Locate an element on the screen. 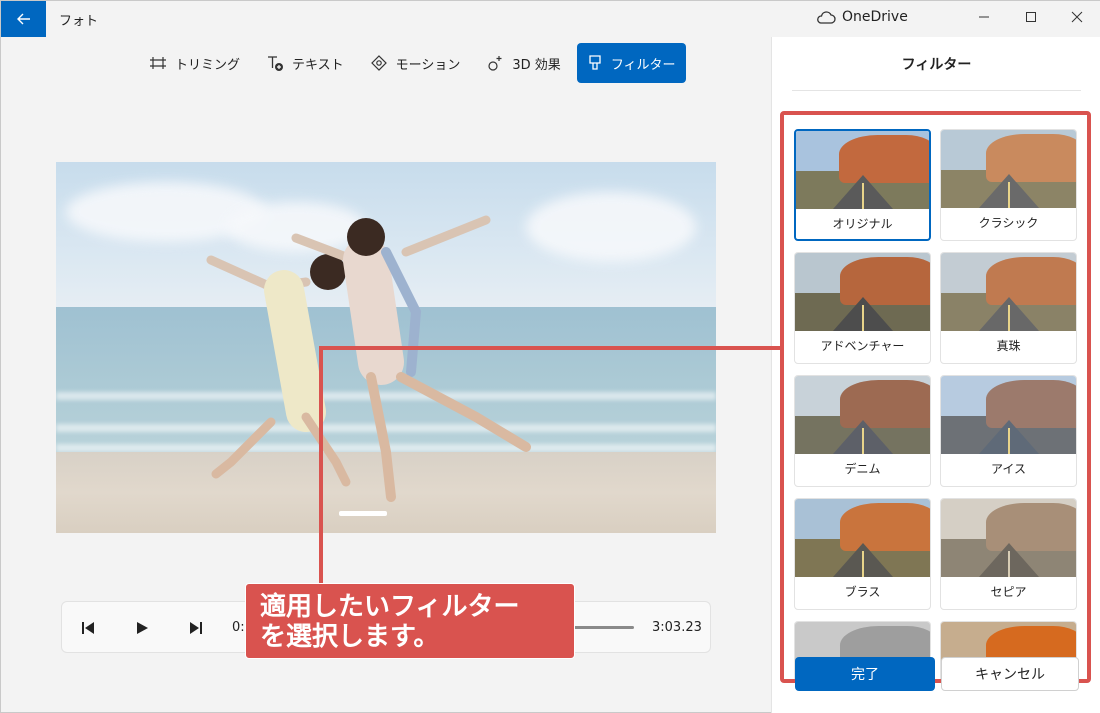 This screenshot has width=1100, height=713. play-button is located at coordinates (142, 628).